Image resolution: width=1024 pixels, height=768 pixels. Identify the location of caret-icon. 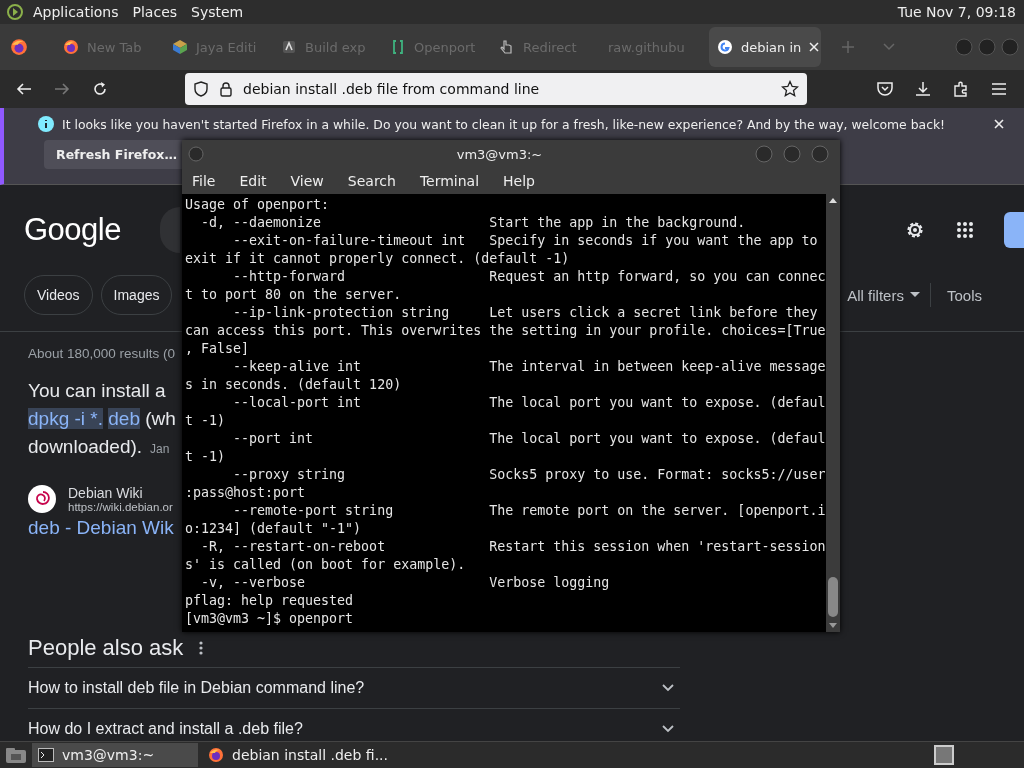
(914, 295).